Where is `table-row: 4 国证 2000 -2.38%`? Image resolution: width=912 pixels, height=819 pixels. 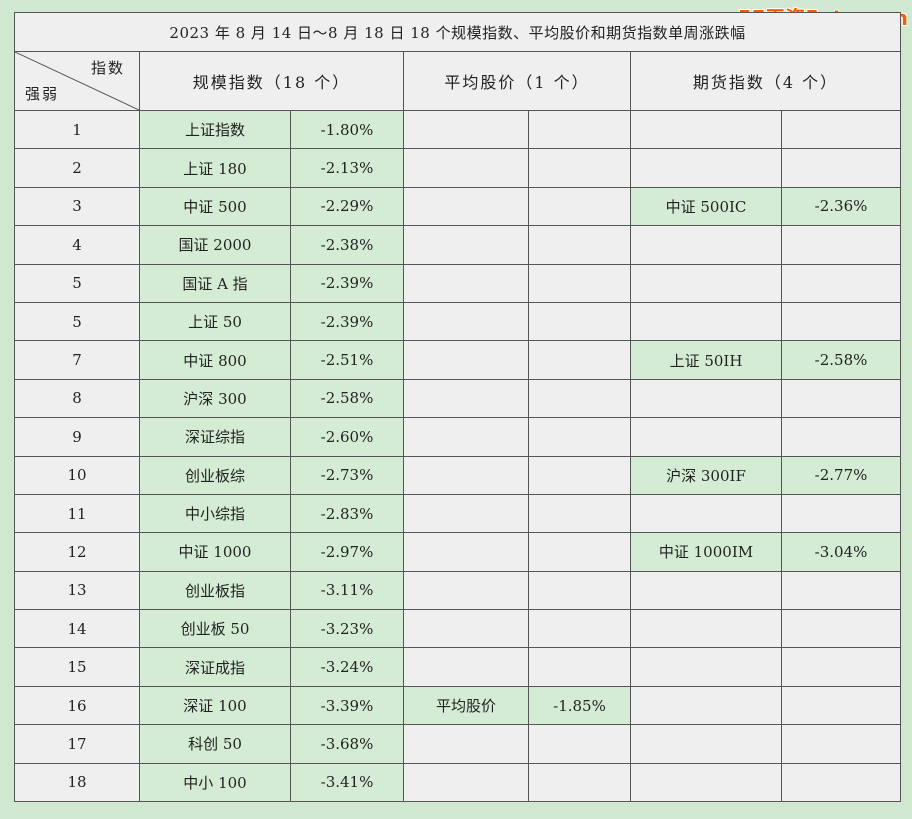
table-row: 4 国证 2000 -2.38% is located at coordinates (458, 245).